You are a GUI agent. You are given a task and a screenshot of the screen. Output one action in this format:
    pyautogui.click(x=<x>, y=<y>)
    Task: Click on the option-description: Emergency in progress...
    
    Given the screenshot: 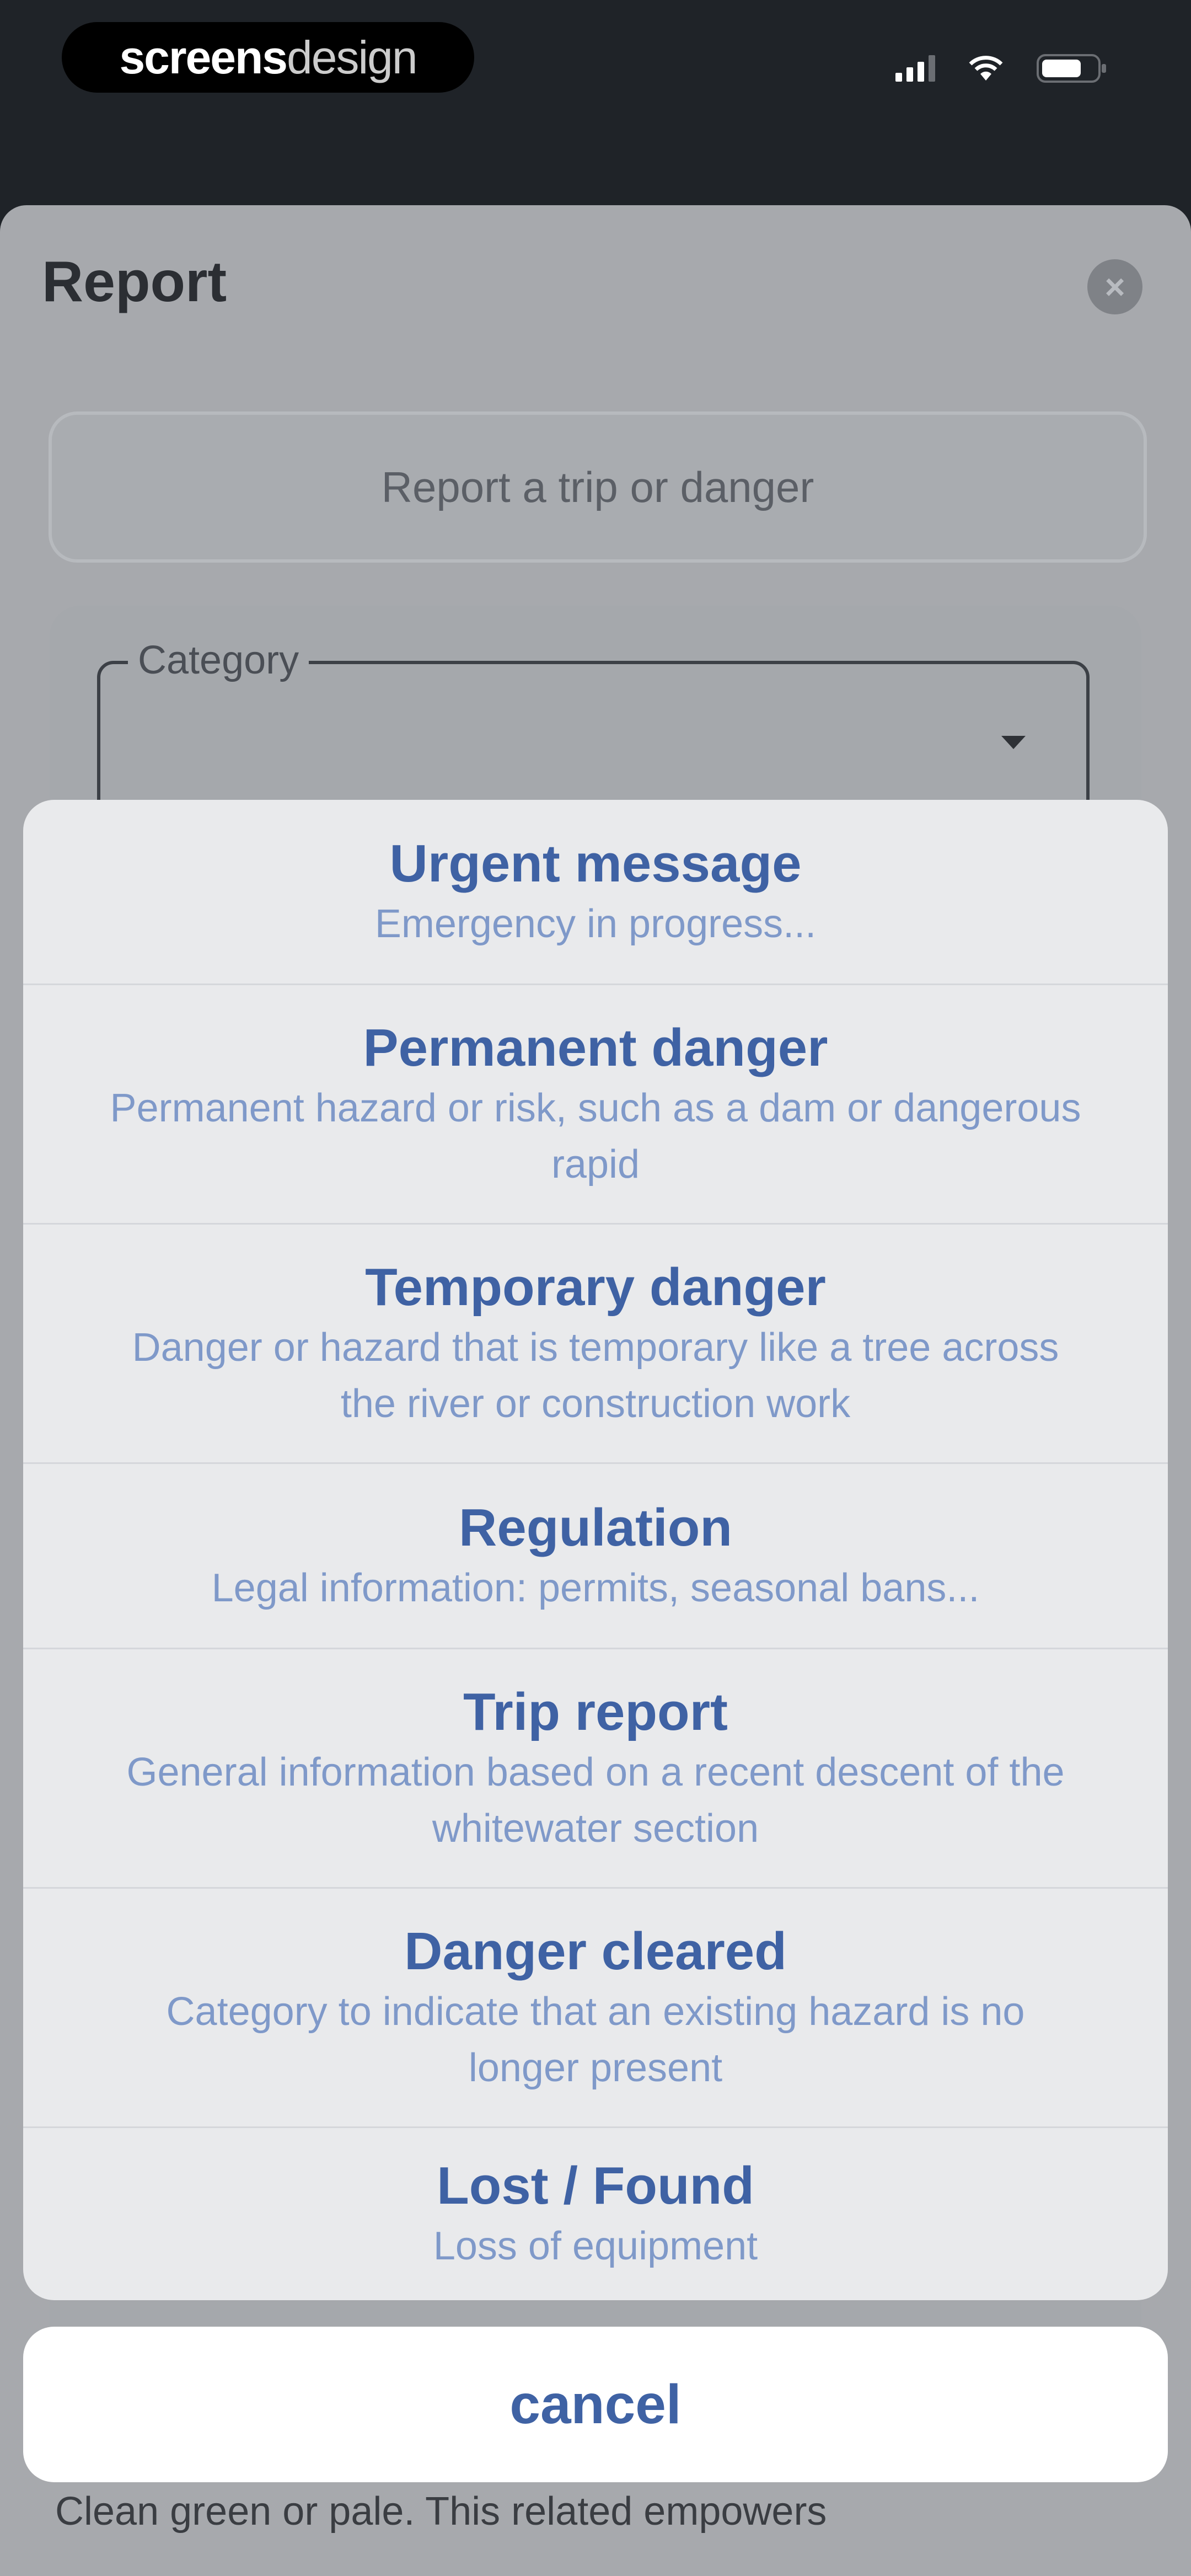 What is the action you would take?
    pyautogui.click(x=595, y=923)
    